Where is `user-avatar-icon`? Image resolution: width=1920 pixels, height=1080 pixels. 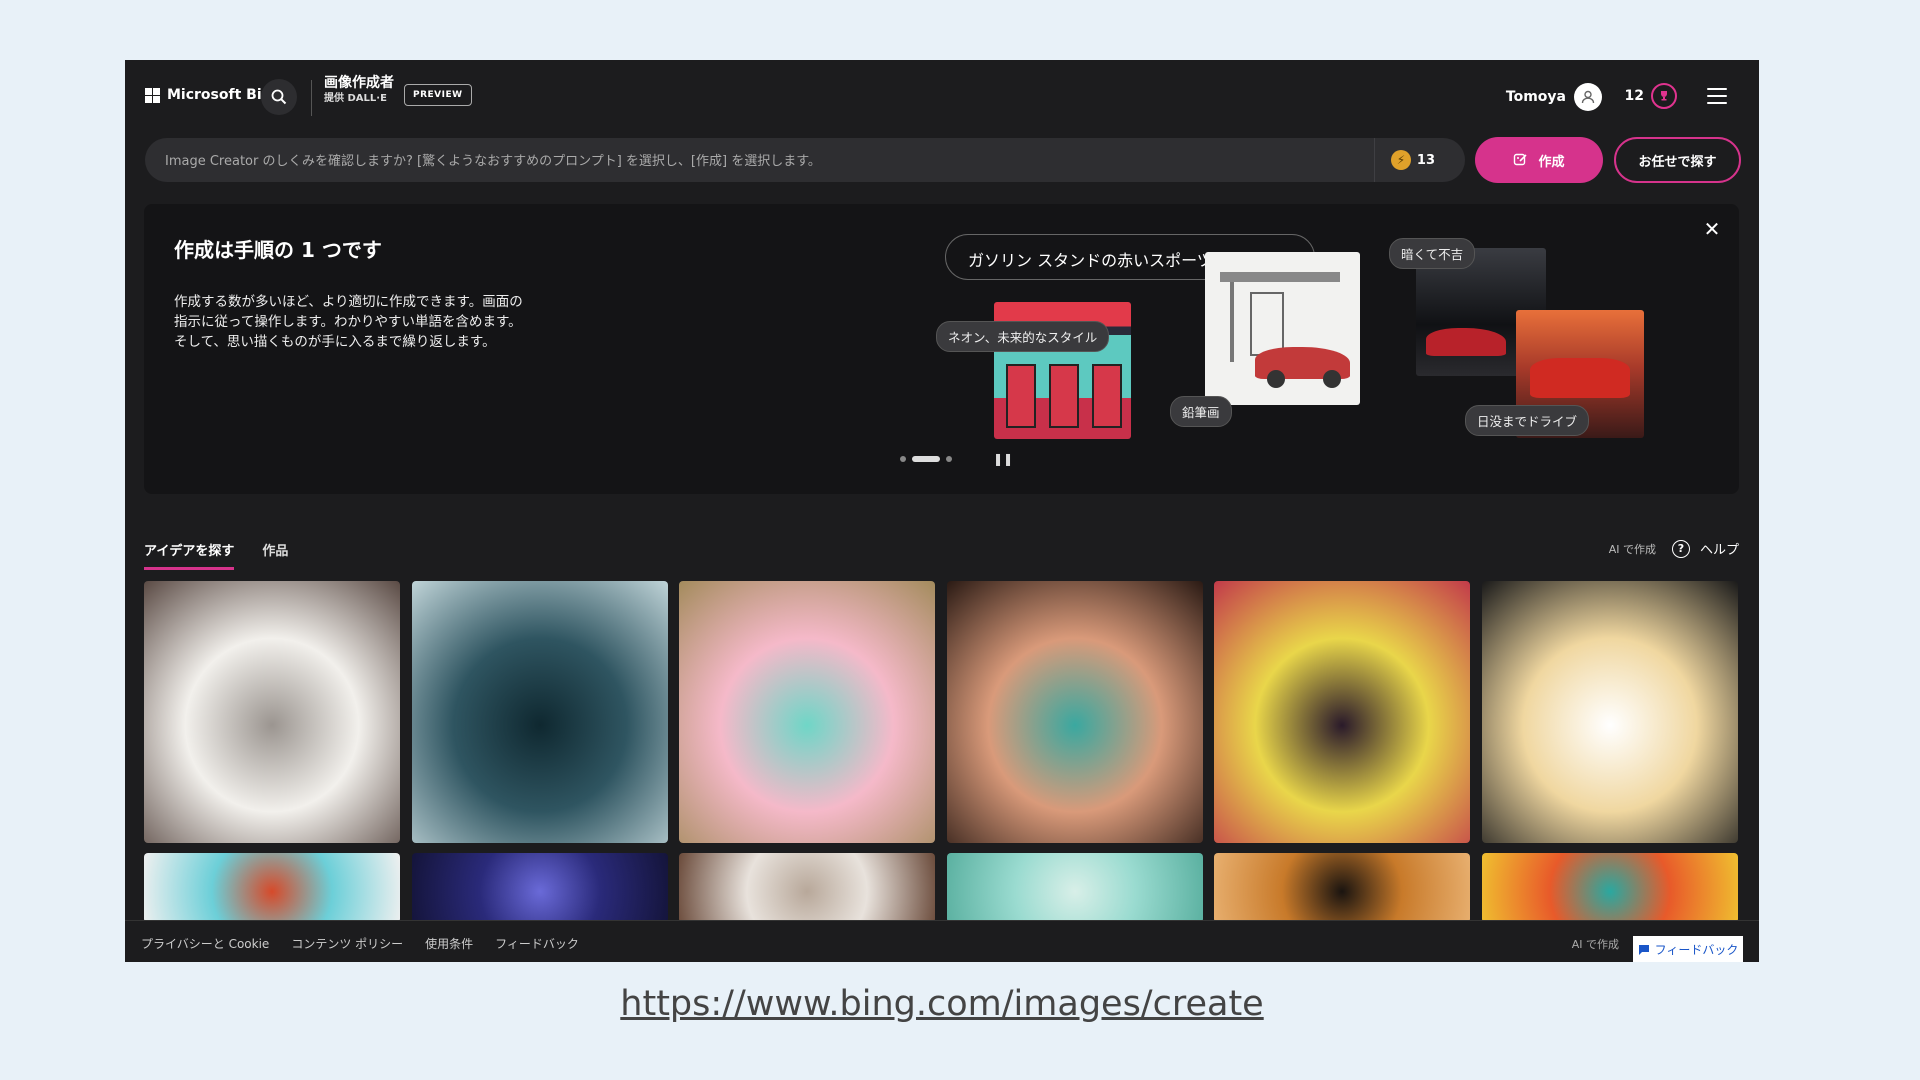
user-avatar-icon is located at coordinates (1588, 97).